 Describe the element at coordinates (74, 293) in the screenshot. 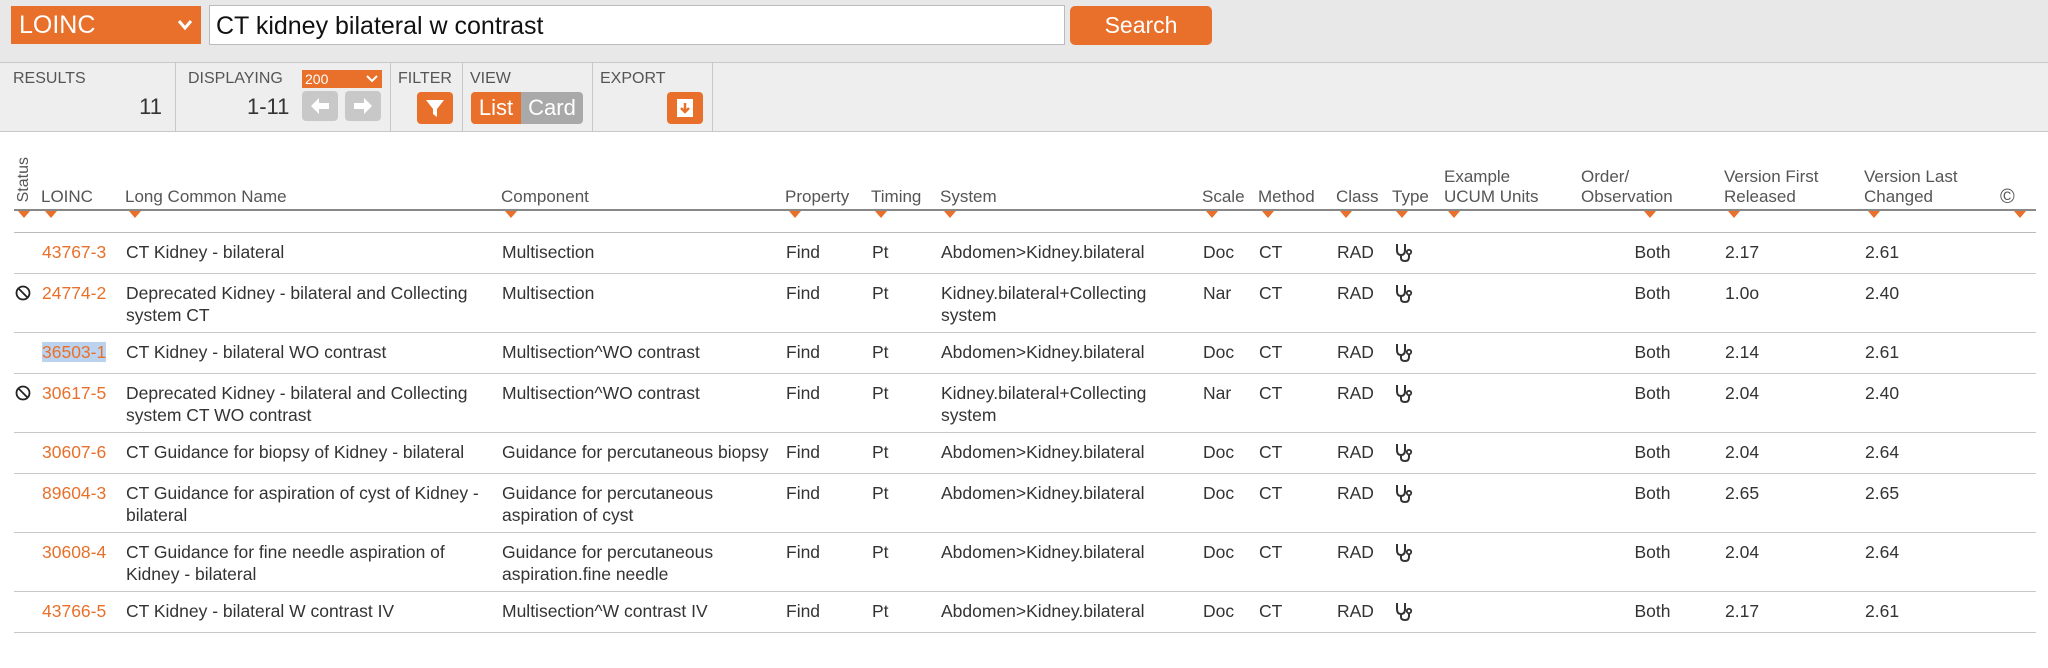

I see `loinc-value: 24774-2` at that location.